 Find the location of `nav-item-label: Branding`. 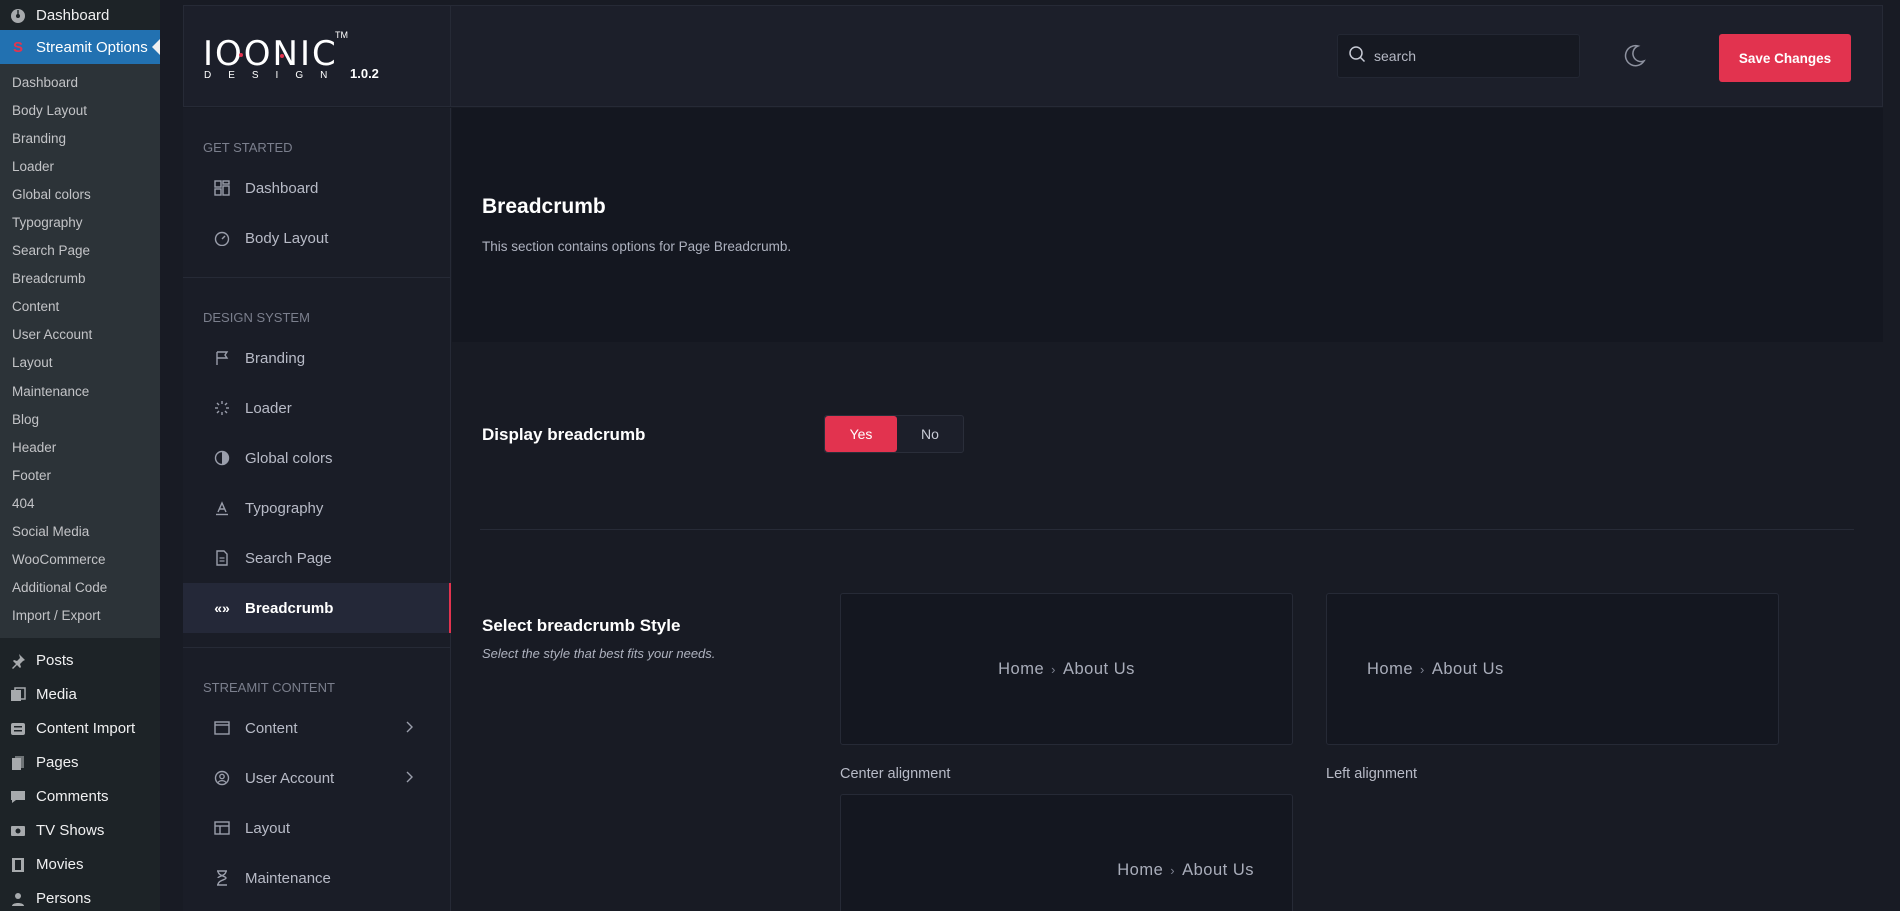

nav-item-label: Branding is located at coordinates (275, 358).